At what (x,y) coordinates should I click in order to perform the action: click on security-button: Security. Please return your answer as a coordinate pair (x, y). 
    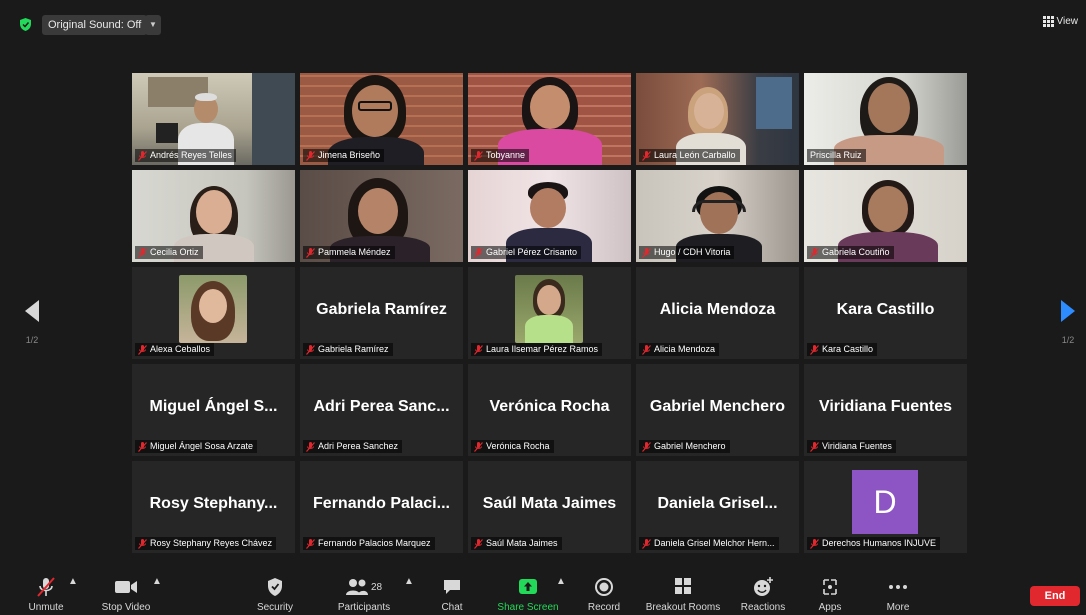
    Looking at the image, I should click on (275, 594).